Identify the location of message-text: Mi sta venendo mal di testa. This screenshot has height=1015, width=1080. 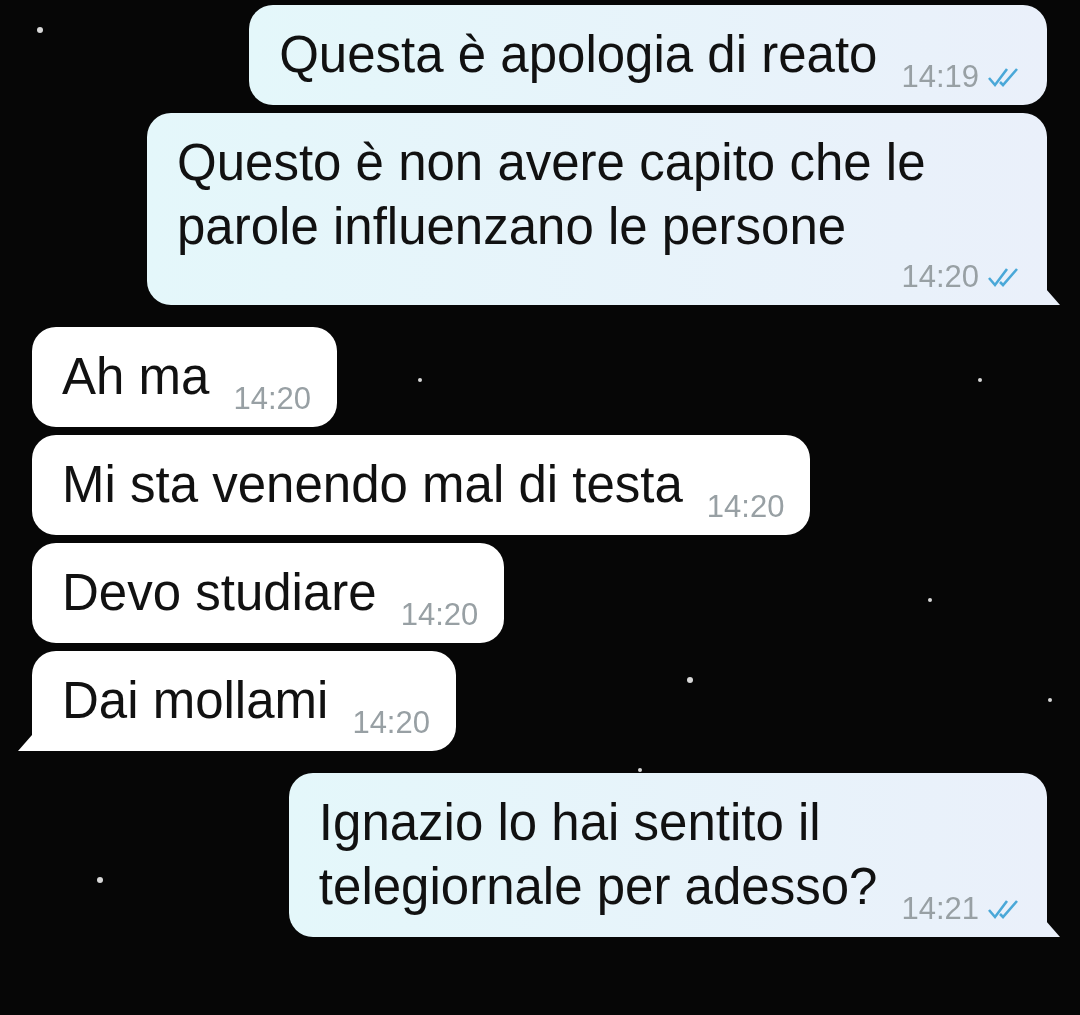
(372, 485).